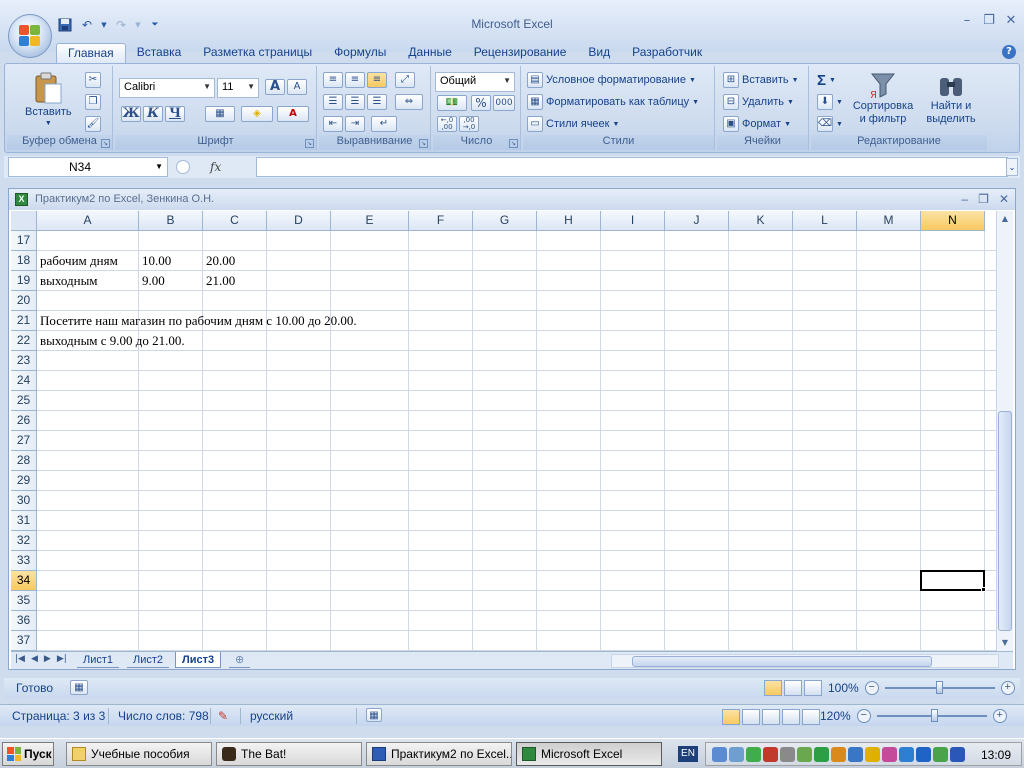  Describe the element at coordinates (148, 660) in the screenshot. I see `sheet-tab-2: Лист2` at that location.